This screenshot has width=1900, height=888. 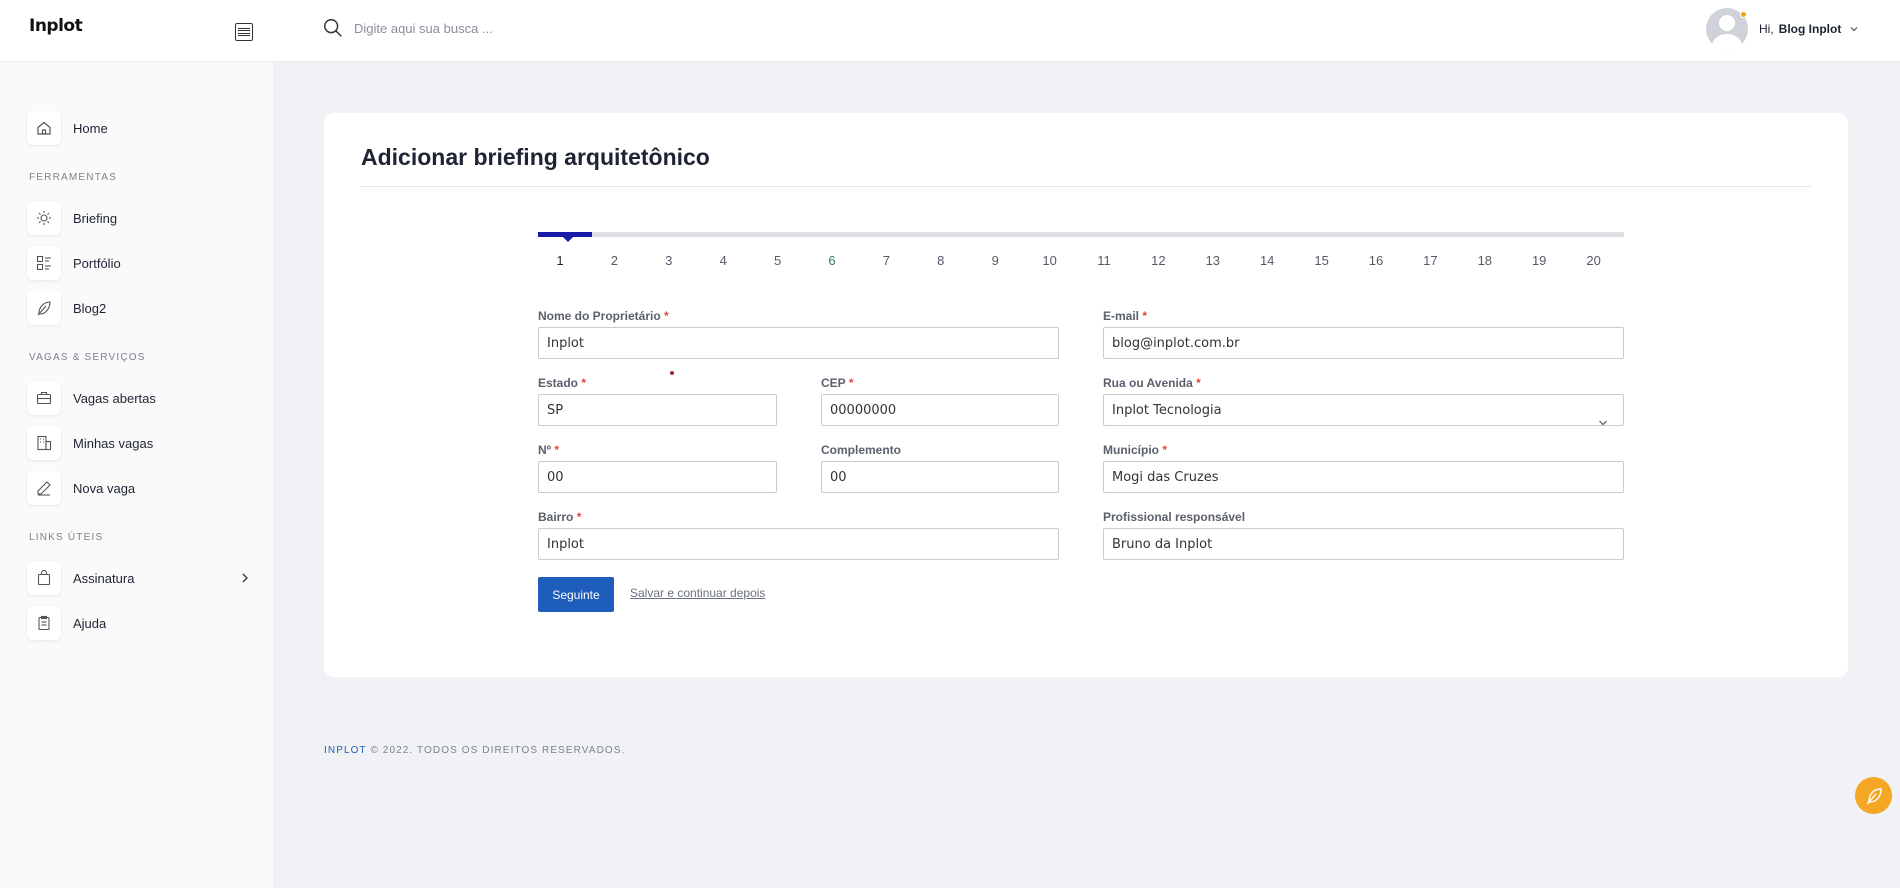 I want to click on rua-select, so click(x=1363, y=410).